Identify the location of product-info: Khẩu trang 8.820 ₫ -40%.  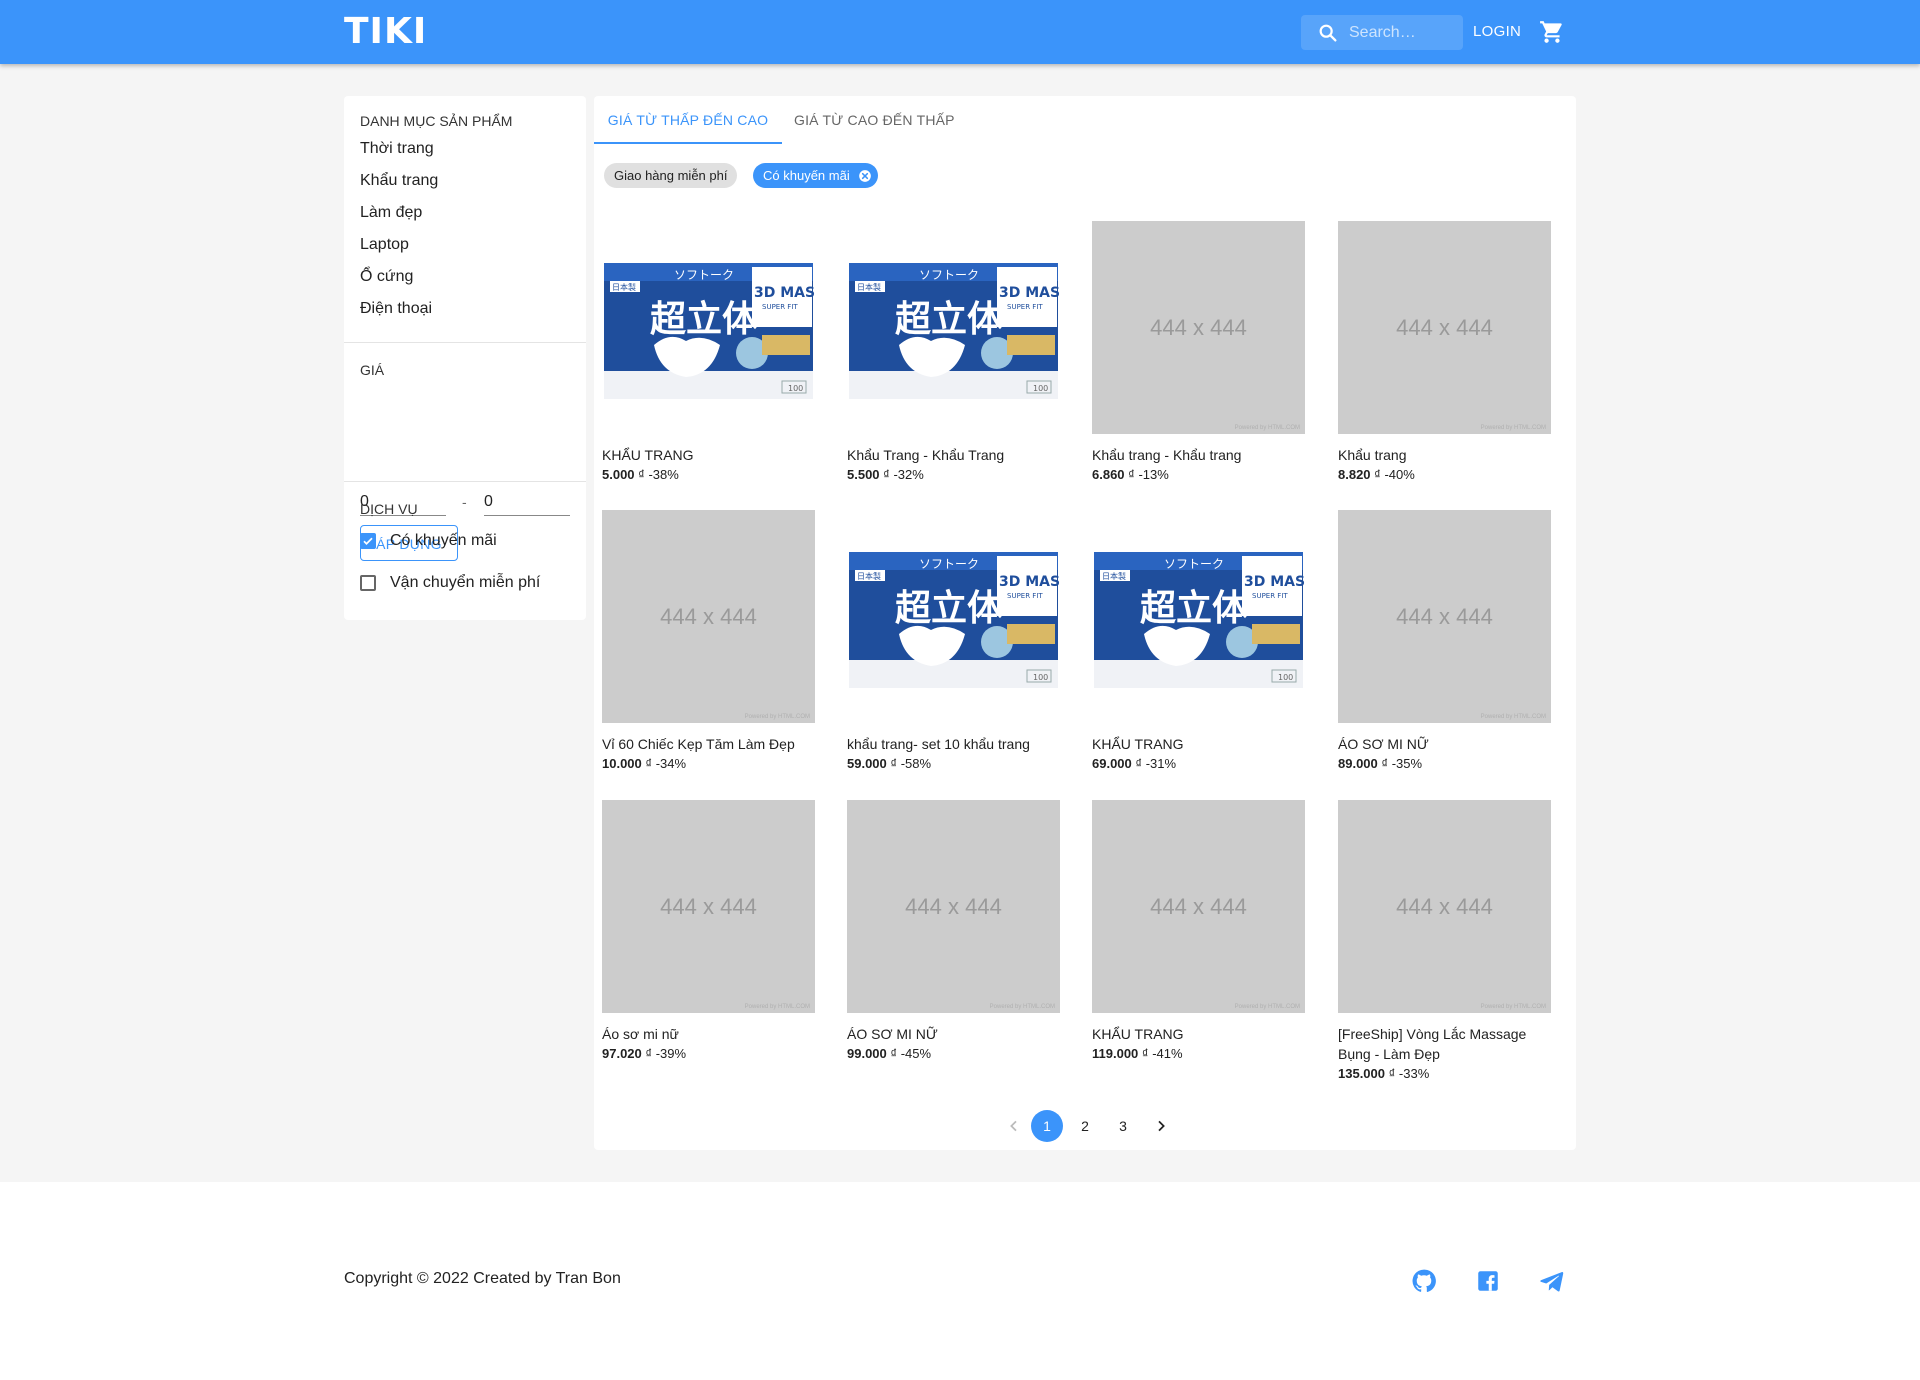
(1448, 465).